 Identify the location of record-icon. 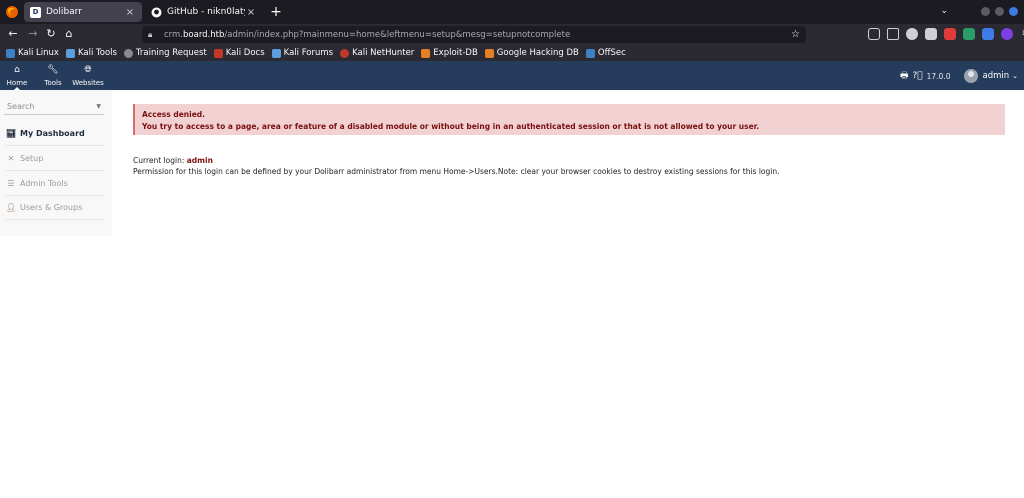
(950, 34).